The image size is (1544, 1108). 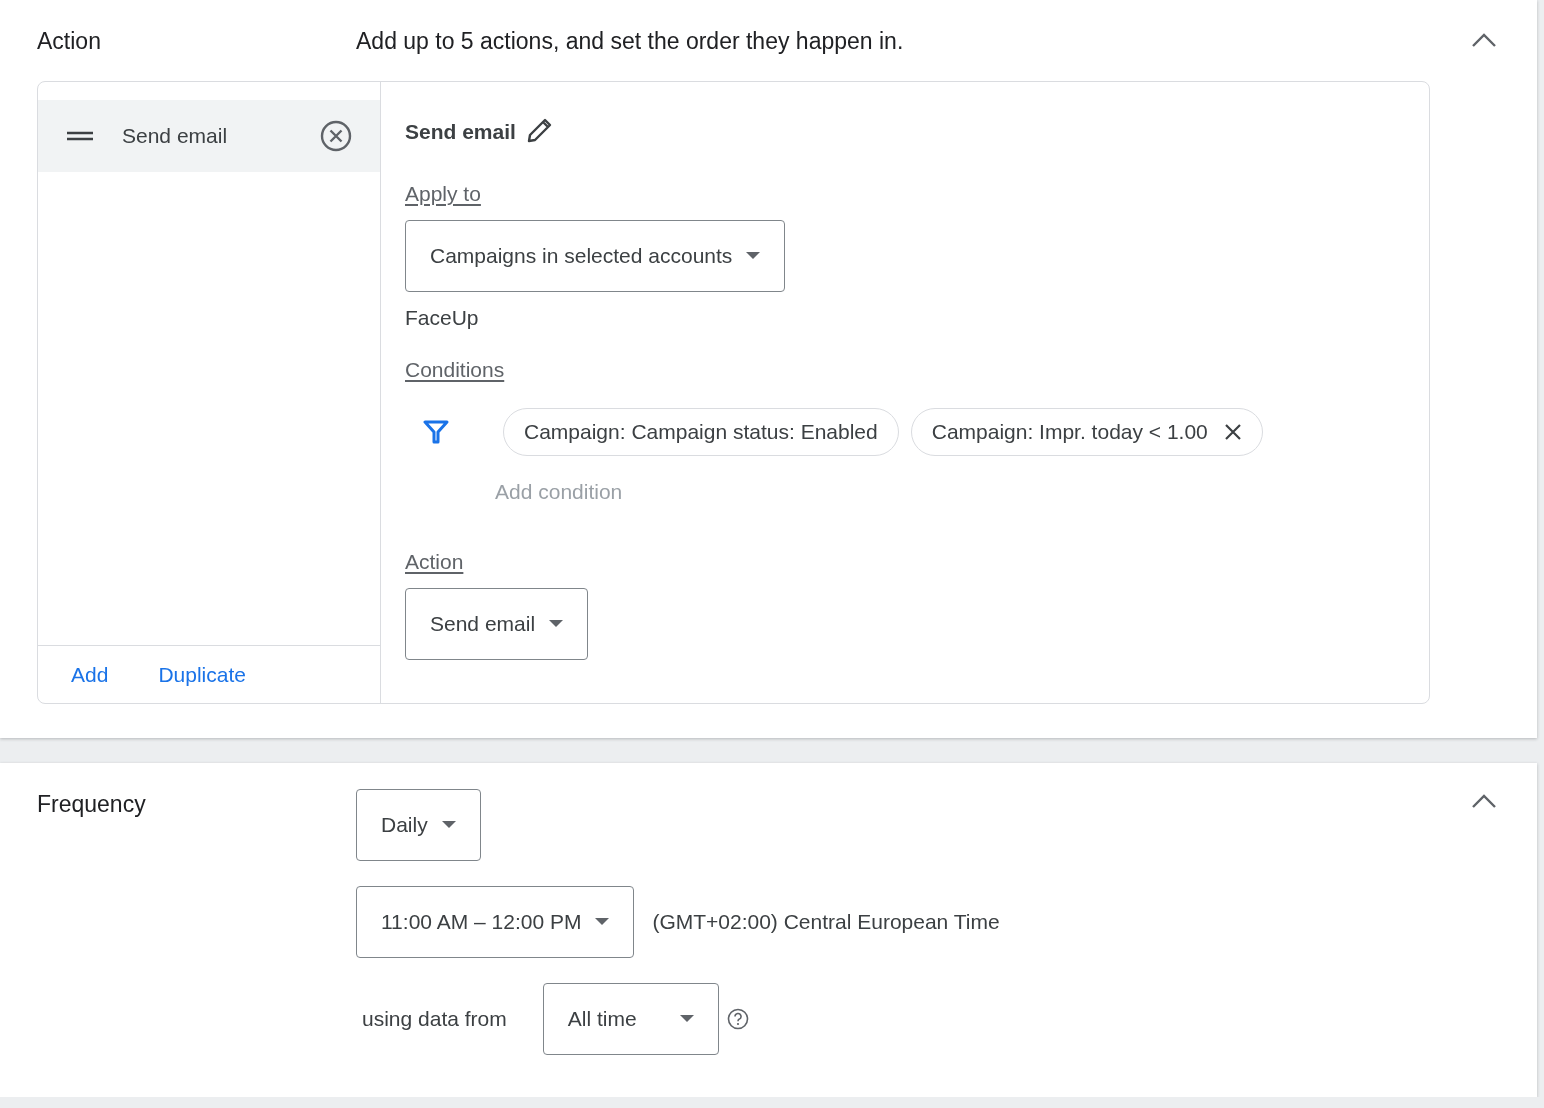 What do you see at coordinates (434, 562) in the screenshot?
I see `action-label: Action` at bounding box center [434, 562].